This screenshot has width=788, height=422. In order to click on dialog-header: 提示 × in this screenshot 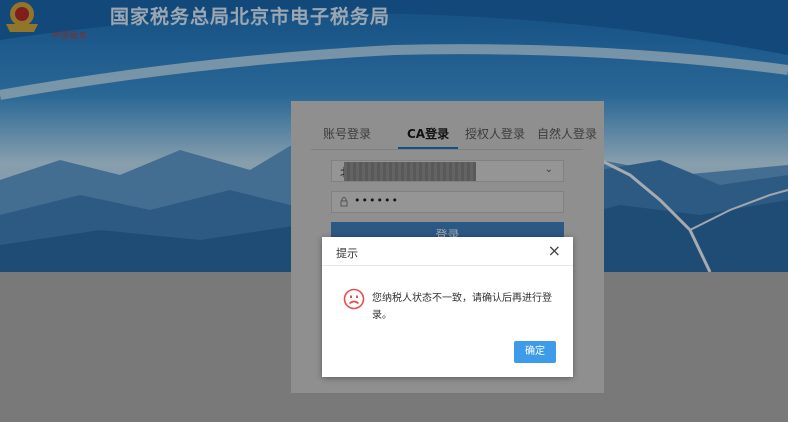, I will do `click(447, 251)`.